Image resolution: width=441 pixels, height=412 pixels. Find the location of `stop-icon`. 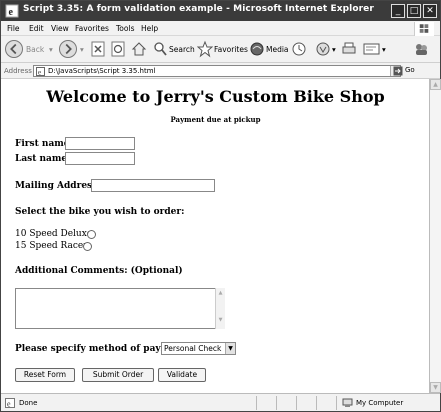

stop-icon is located at coordinates (98, 49).